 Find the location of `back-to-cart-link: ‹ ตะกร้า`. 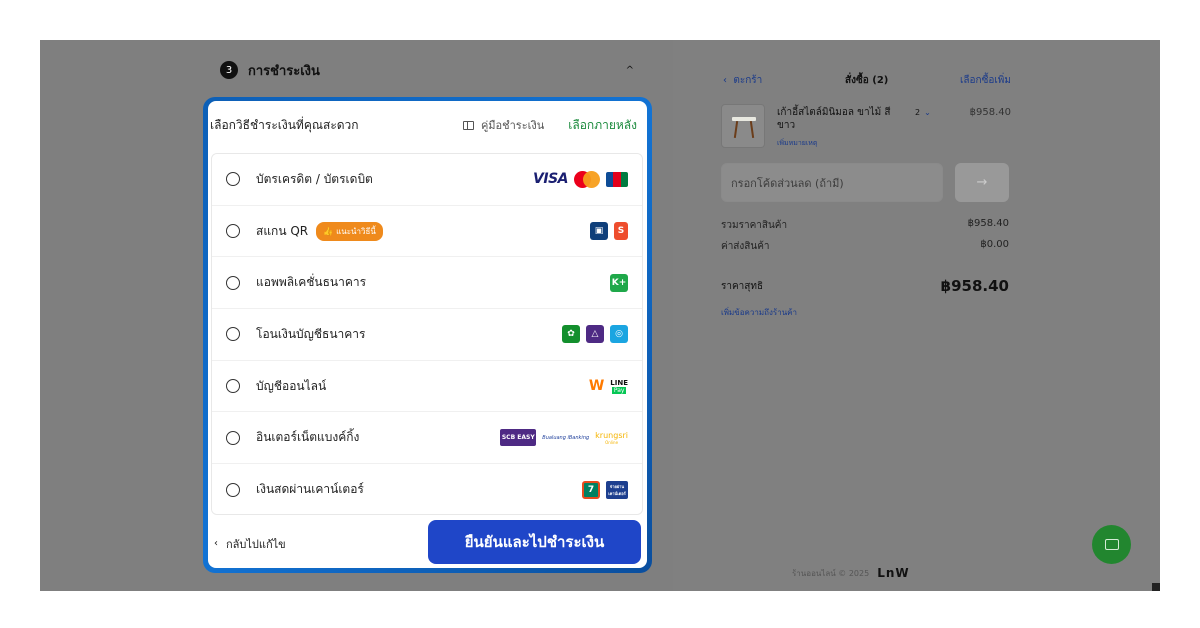

back-to-cart-link: ‹ ตะกร้า is located at coordinates (742, 80).